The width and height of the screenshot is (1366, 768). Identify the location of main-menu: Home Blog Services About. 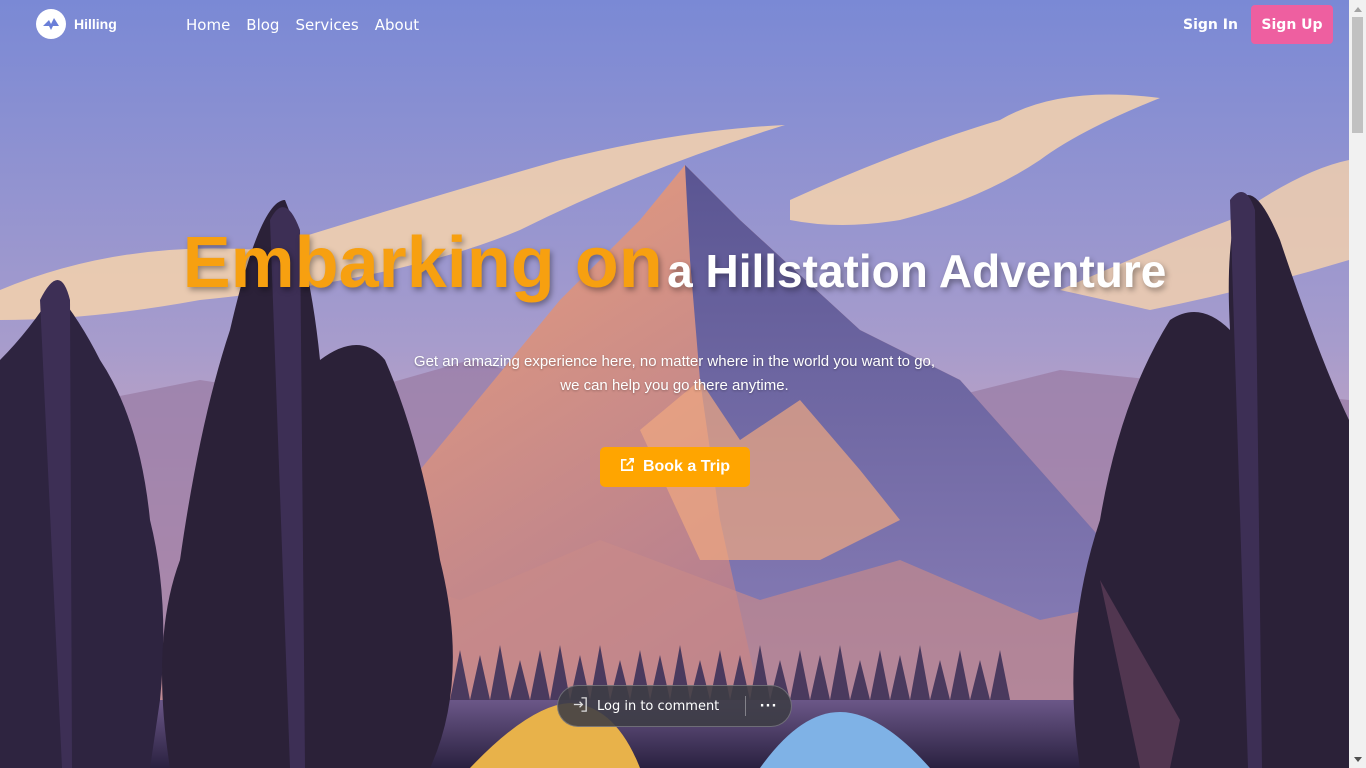
(310, 25).